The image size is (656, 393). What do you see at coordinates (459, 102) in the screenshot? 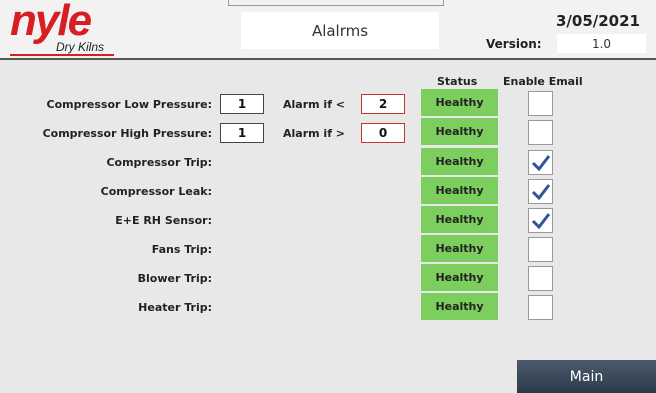
I see `compressor-low-pressure-status: Healthy` at bounding box center [459, 102].